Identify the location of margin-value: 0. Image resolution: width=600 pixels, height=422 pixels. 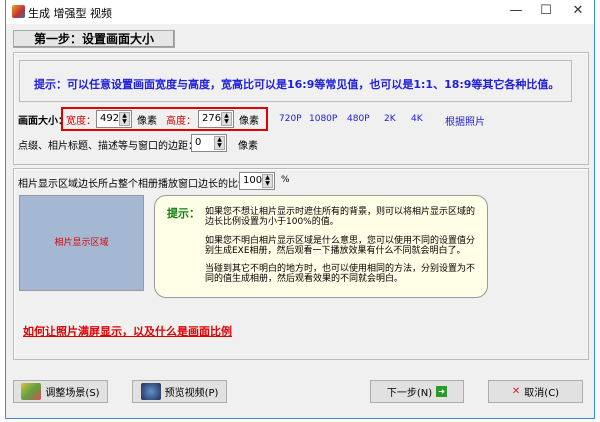
(198, 142).